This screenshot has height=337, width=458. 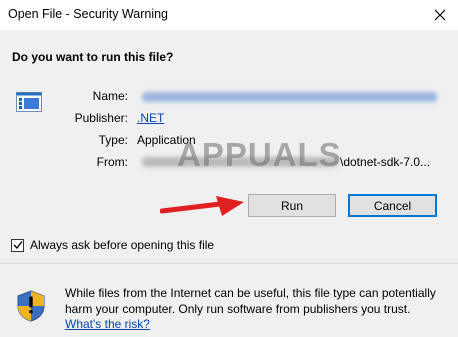 I want to click on title-bar: Open File - Security Warning, so click(x=229, y=15).